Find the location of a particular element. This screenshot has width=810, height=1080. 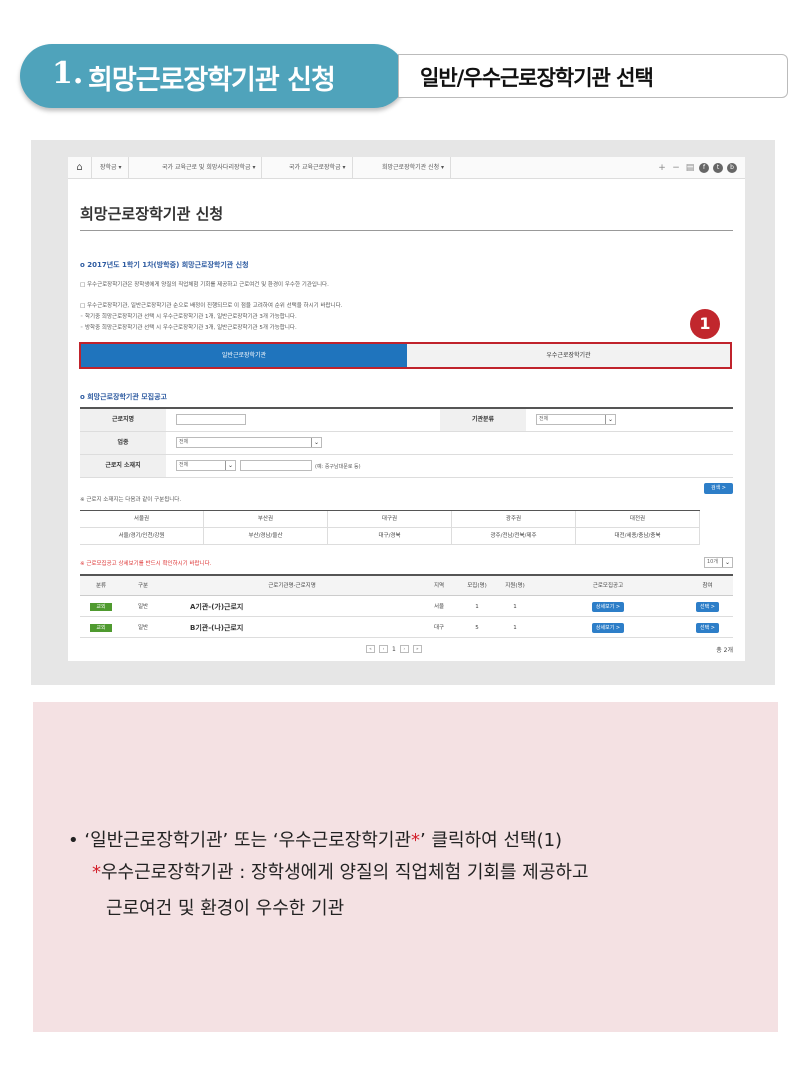

col-header: 분류 is located at coordinates (101, 586).